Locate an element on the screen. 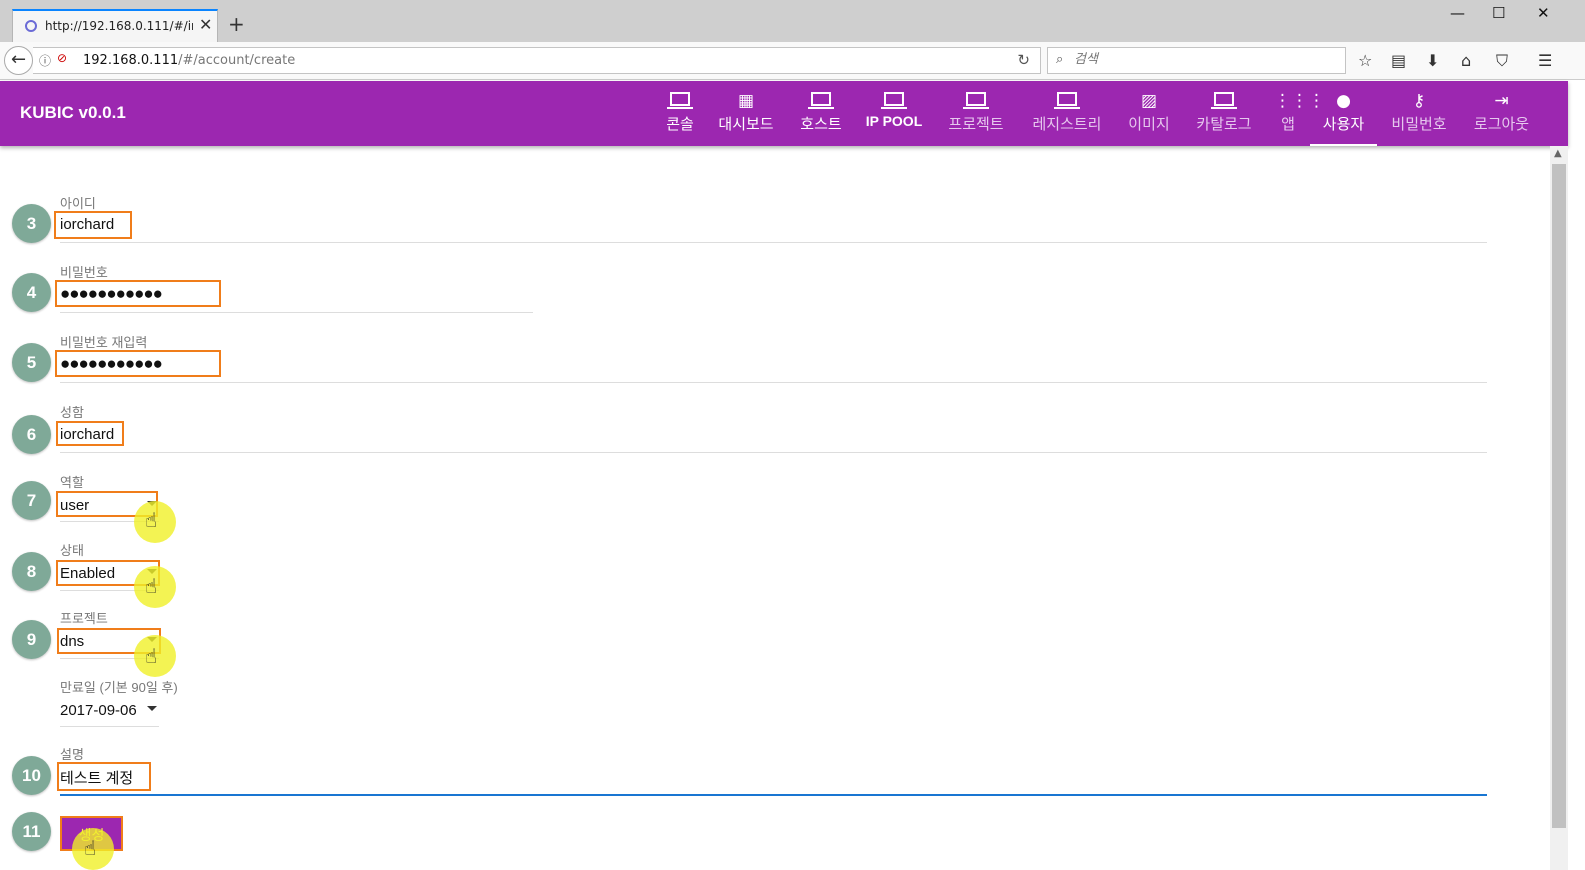  password-underline is located at coordinates (296, 312).